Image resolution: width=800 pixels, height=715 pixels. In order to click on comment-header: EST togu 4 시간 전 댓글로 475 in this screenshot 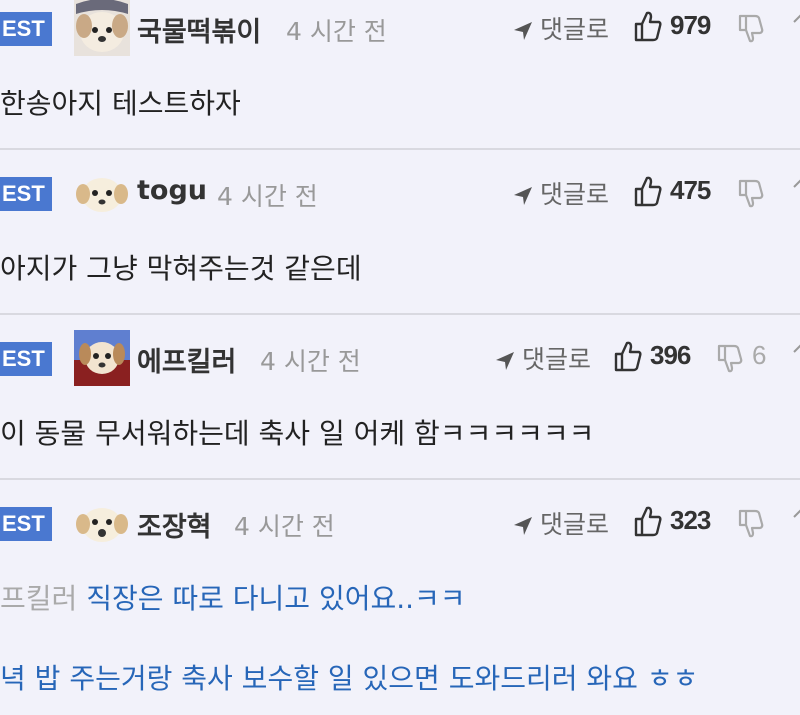, I will do `click(400, 193)`.